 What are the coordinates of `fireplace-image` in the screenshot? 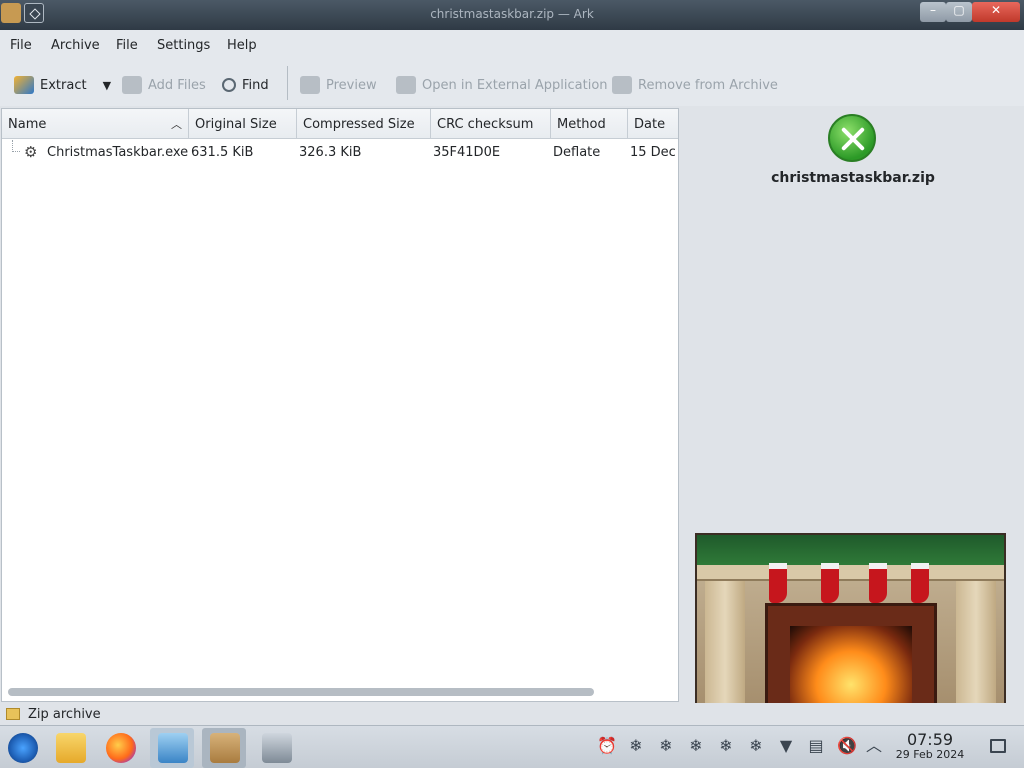 It's located at (850, 621).